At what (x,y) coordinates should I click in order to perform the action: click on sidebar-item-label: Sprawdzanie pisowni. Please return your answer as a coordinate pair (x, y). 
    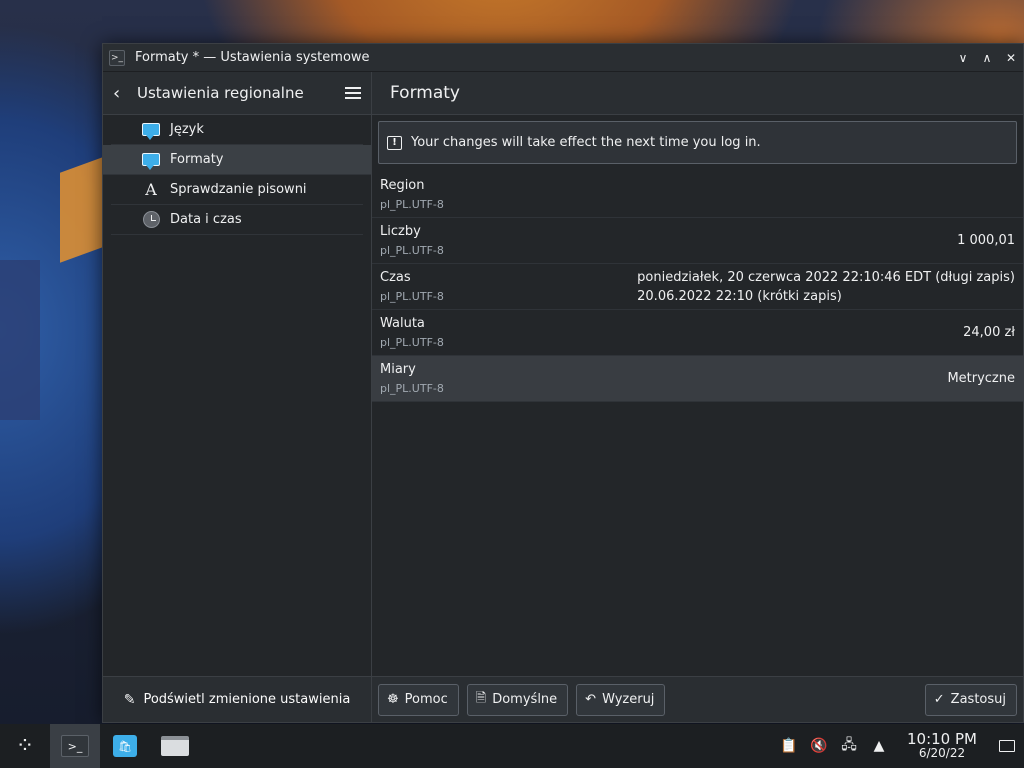
    Looking at the image, I should click on (238, 189).